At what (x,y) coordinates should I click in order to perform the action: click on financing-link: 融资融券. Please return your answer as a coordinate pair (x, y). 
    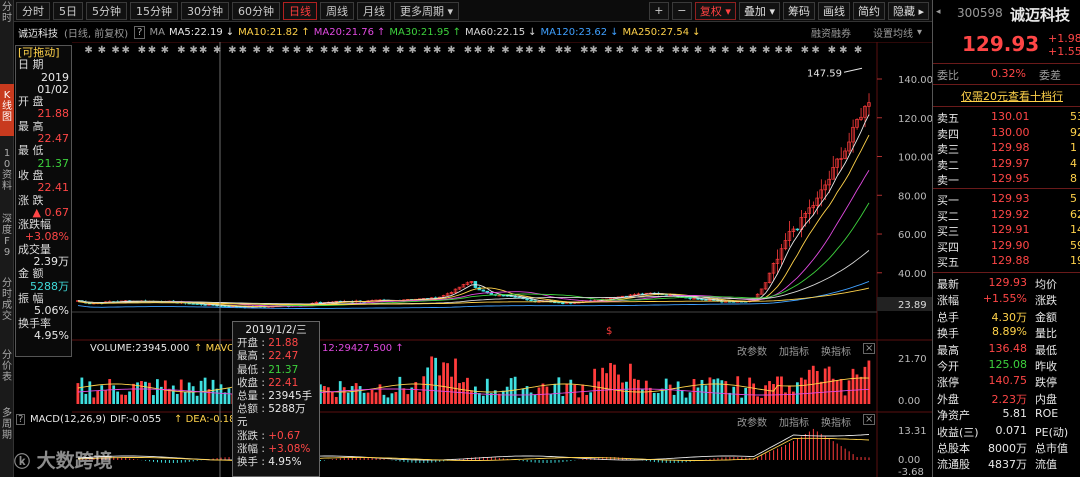
    Looking at the image, I should click on (831, 32).